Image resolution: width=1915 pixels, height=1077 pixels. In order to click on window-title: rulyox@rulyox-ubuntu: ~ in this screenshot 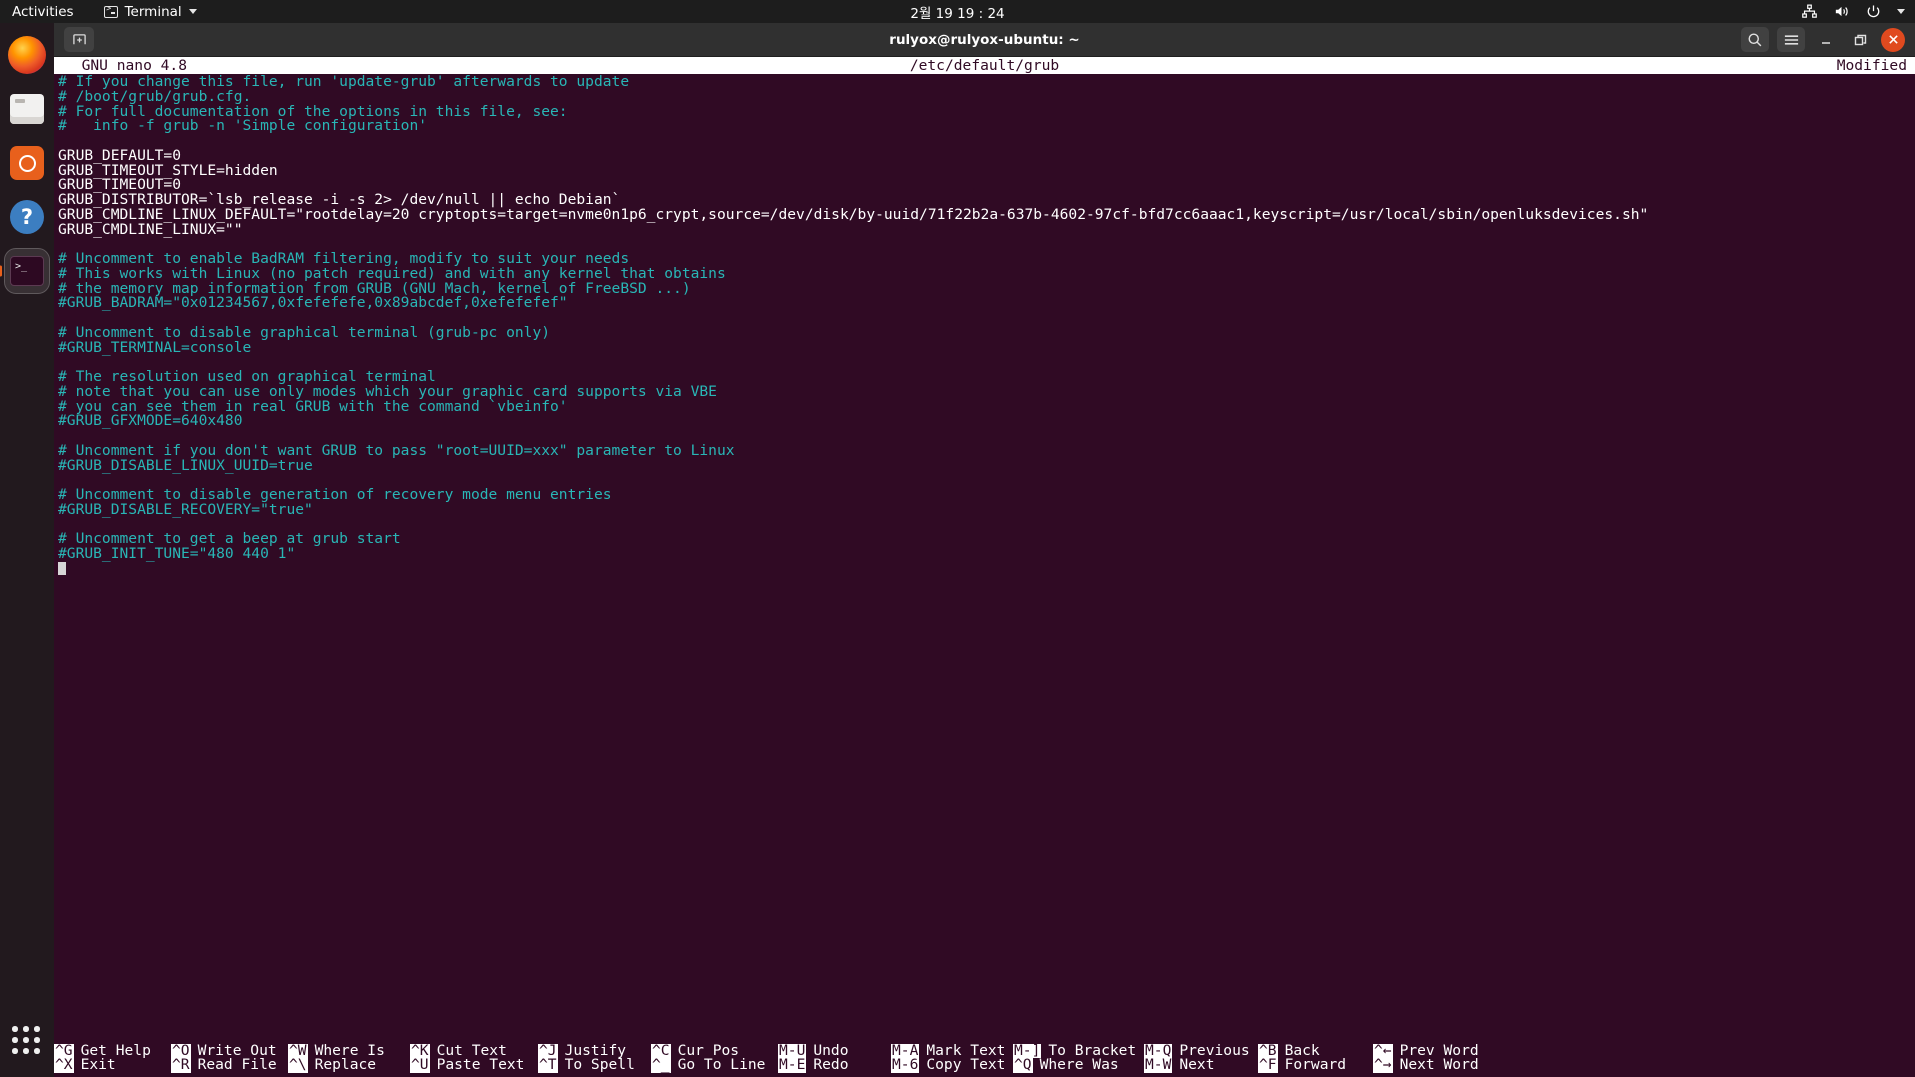, I will do `click(984, 39)`.